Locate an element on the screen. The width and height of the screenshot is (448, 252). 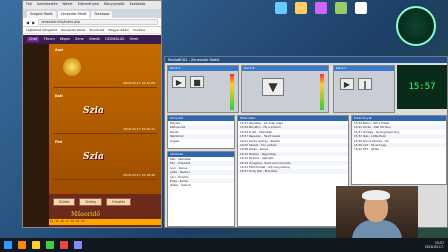
post-time: 2018-03-17 15:32:08 is located at coordinates (139, 83).